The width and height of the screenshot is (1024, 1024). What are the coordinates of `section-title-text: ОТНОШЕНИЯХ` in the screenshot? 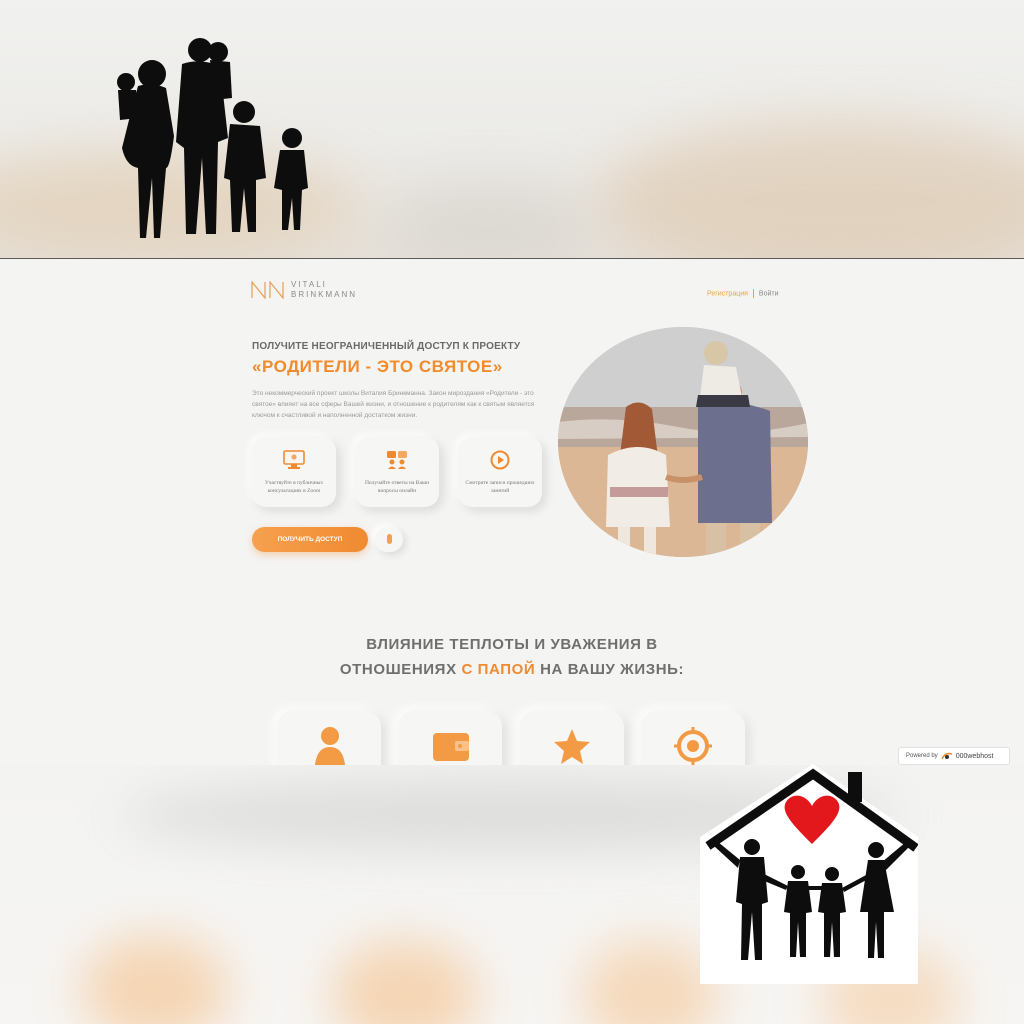 It's located at (400, 669).